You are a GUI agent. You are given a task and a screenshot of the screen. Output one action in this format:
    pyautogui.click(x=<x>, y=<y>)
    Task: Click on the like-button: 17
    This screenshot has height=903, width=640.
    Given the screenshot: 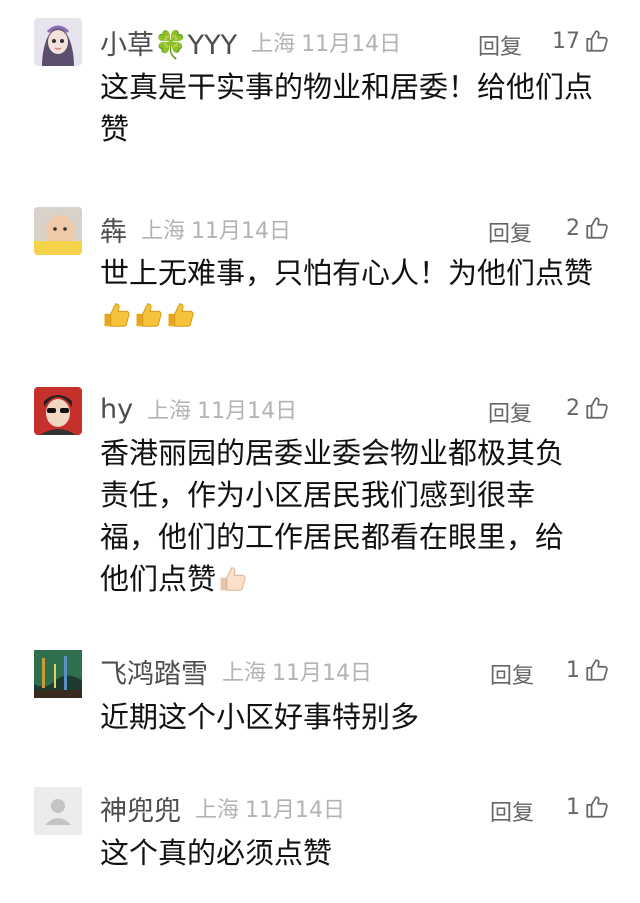 What is the action you would take?
    pyautogui.click(x=581, y=41)
    